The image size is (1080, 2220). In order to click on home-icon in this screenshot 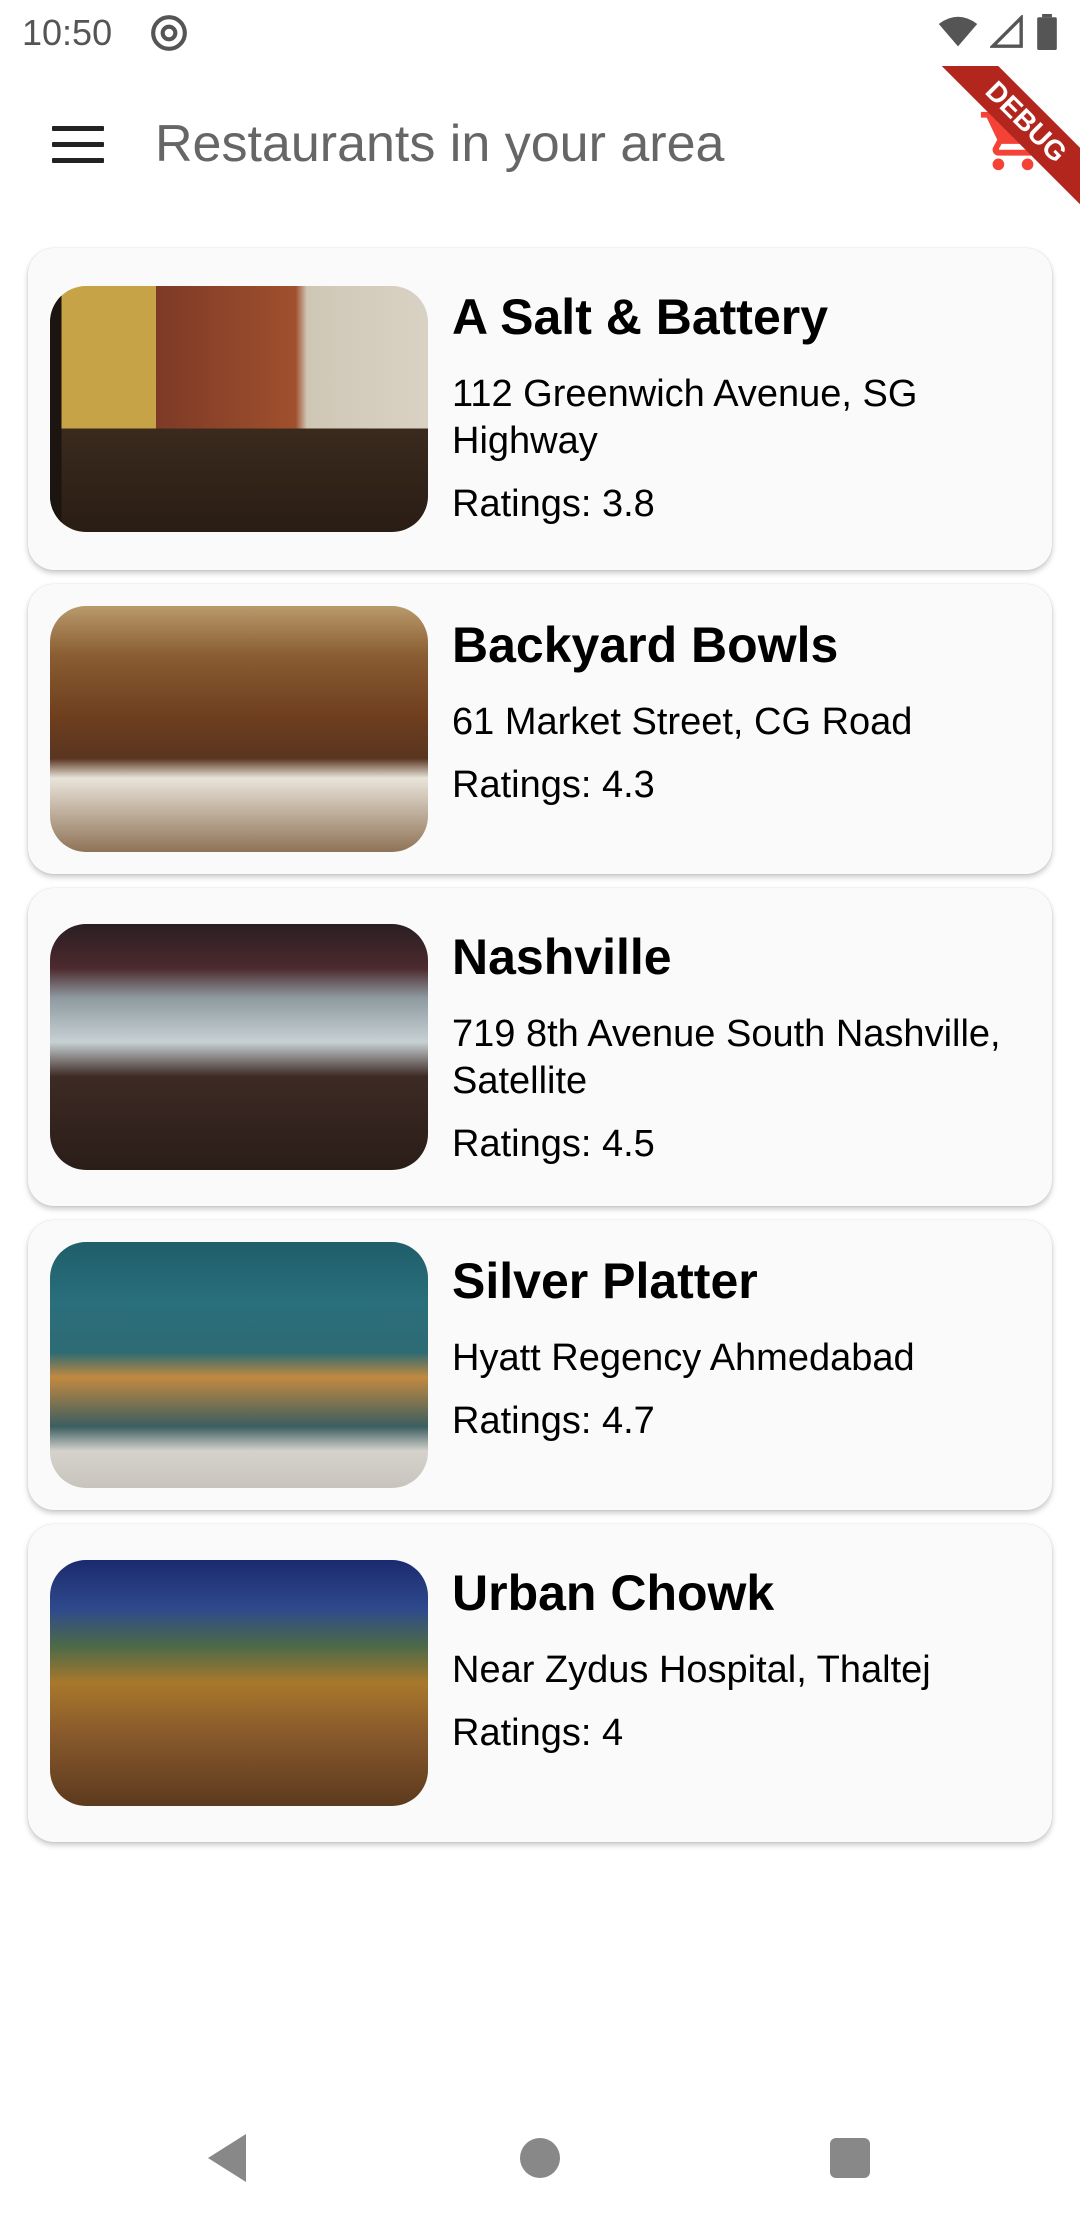, I will do `click(540, 2158)`.